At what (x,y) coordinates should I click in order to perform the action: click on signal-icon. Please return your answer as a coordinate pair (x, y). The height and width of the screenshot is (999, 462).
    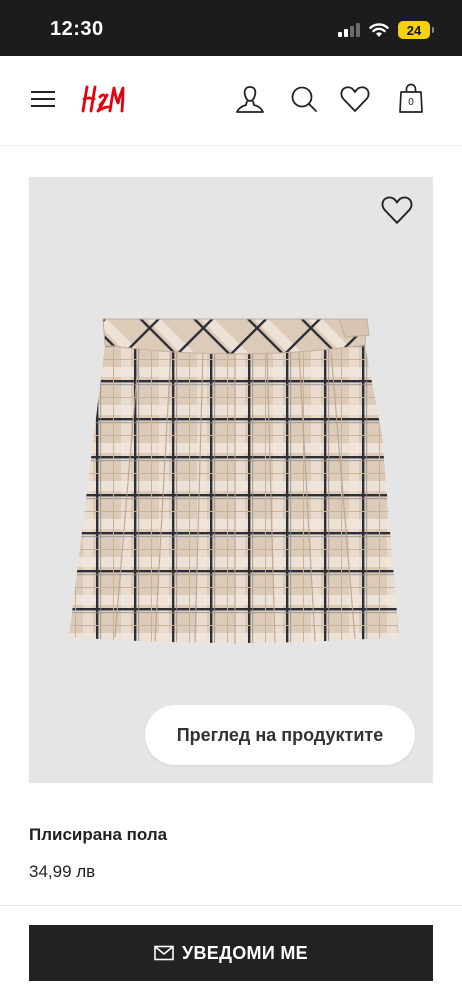
    Looking at the image, I should click on (349, 30).